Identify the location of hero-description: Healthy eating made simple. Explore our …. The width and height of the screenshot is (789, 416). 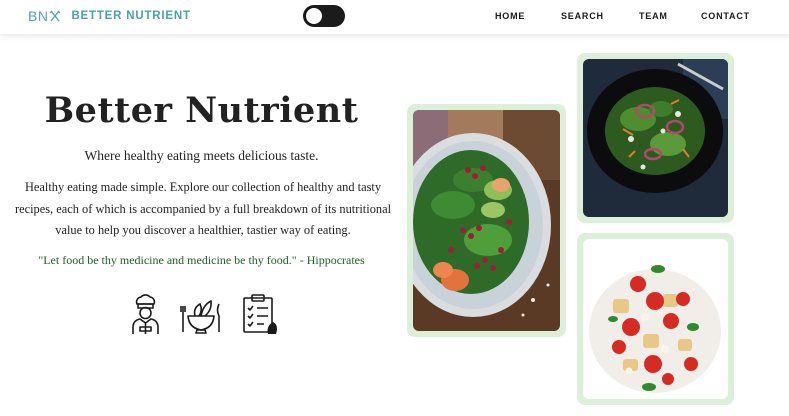
(203, 208).